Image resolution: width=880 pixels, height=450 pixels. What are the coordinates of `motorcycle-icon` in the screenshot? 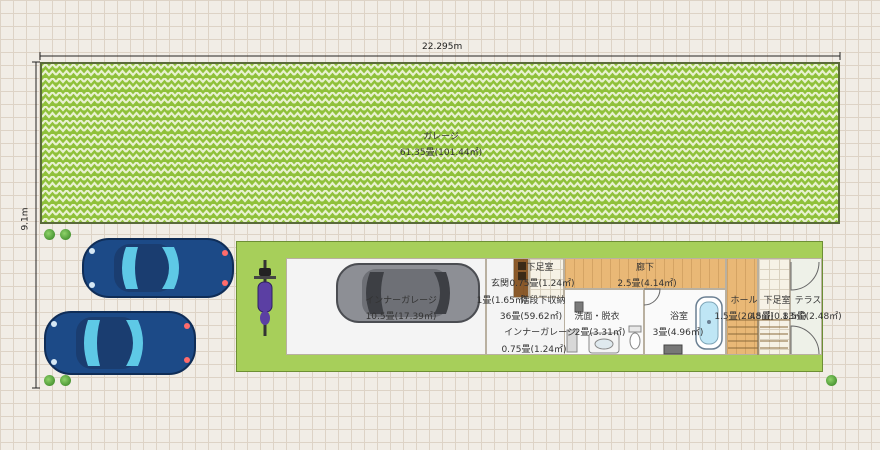 It's located at (265, 298).